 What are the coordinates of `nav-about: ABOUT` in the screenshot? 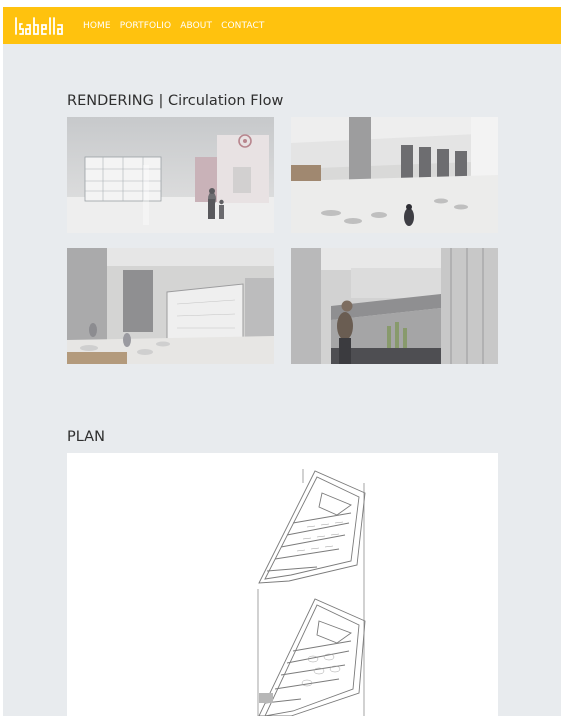 It's located at (196, 26).